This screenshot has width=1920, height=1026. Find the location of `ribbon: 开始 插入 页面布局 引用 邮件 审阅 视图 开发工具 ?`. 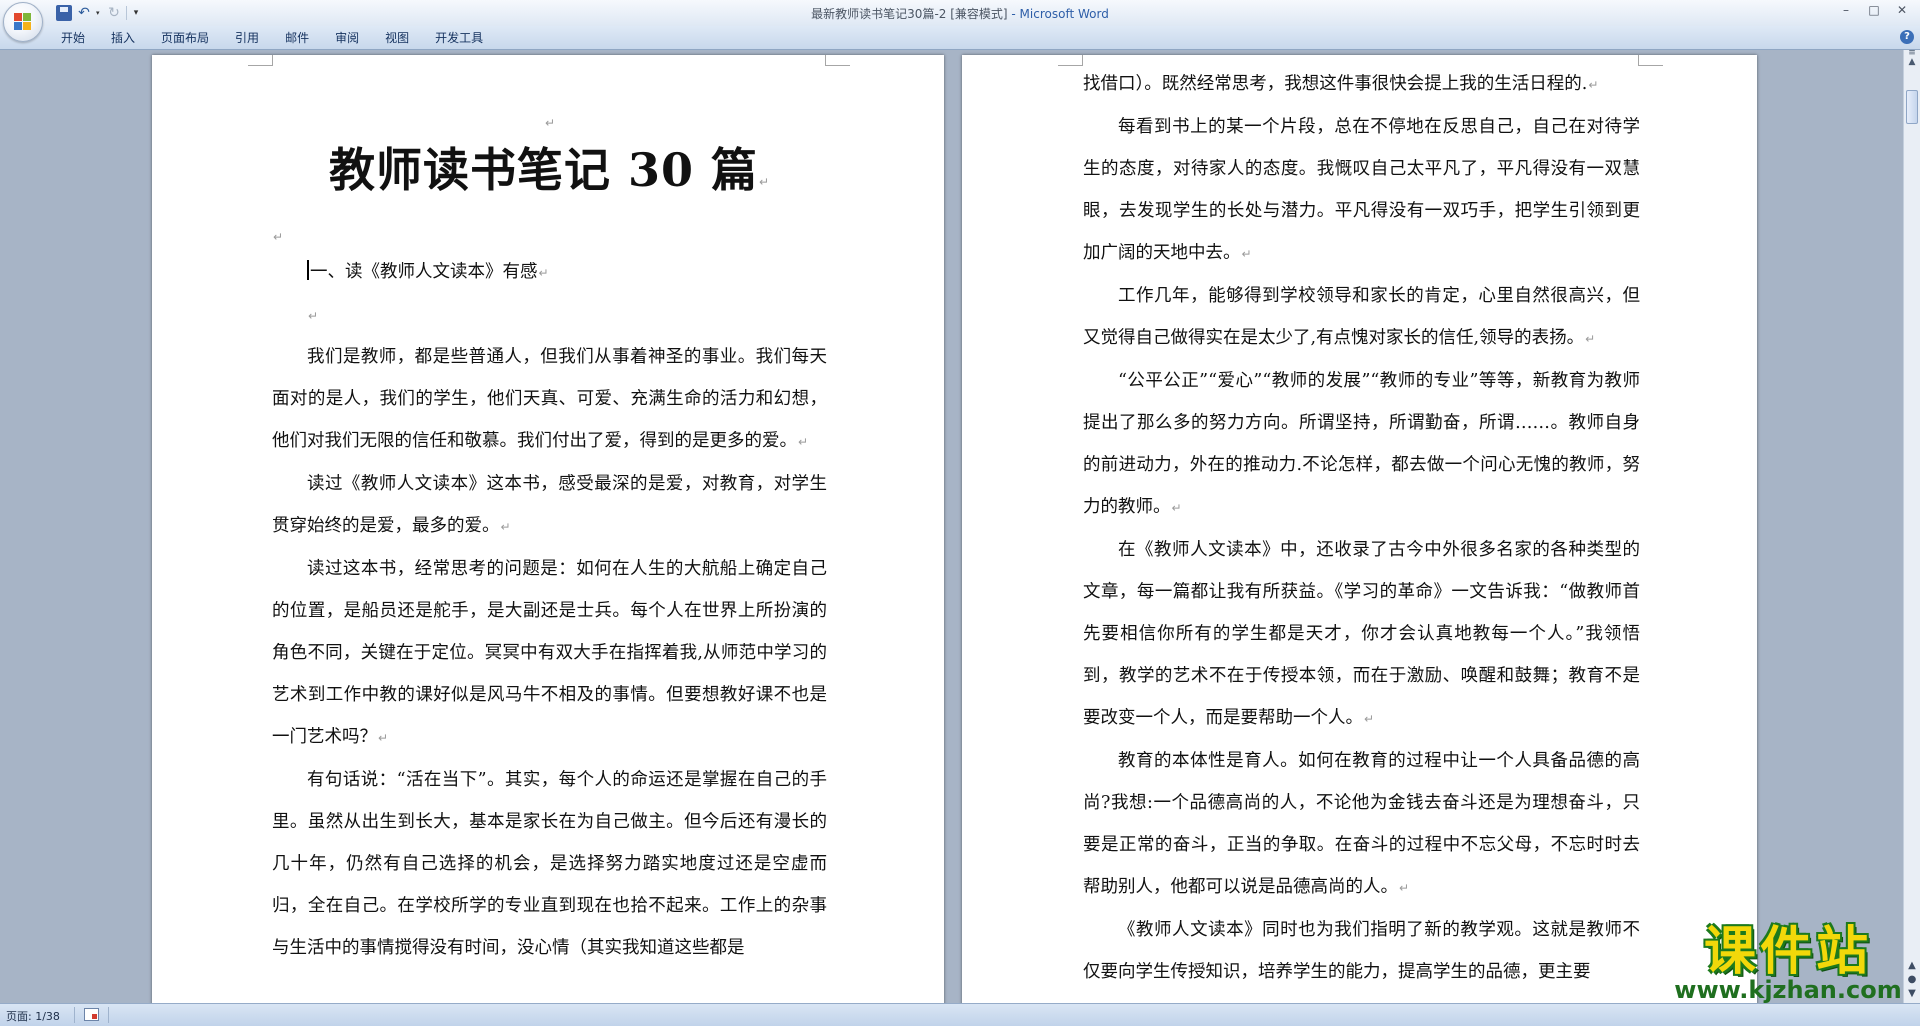

ribbon: 开始 插入 页面布局 引用 邮件 审阅 视图 开发工具 ? is located at coordinates (960, 38).